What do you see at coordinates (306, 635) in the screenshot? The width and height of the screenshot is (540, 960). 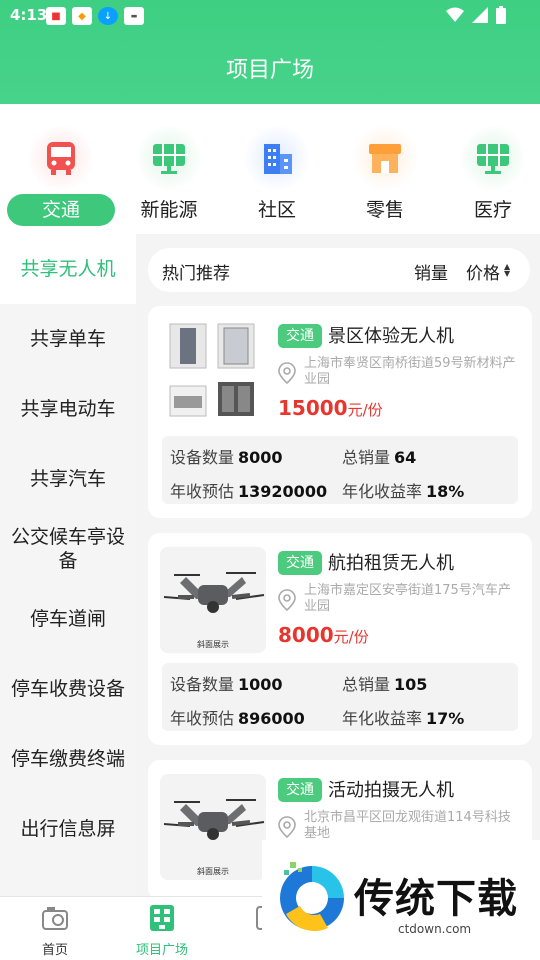 I see `price-value: 8000` at bounding box center [306, 635].